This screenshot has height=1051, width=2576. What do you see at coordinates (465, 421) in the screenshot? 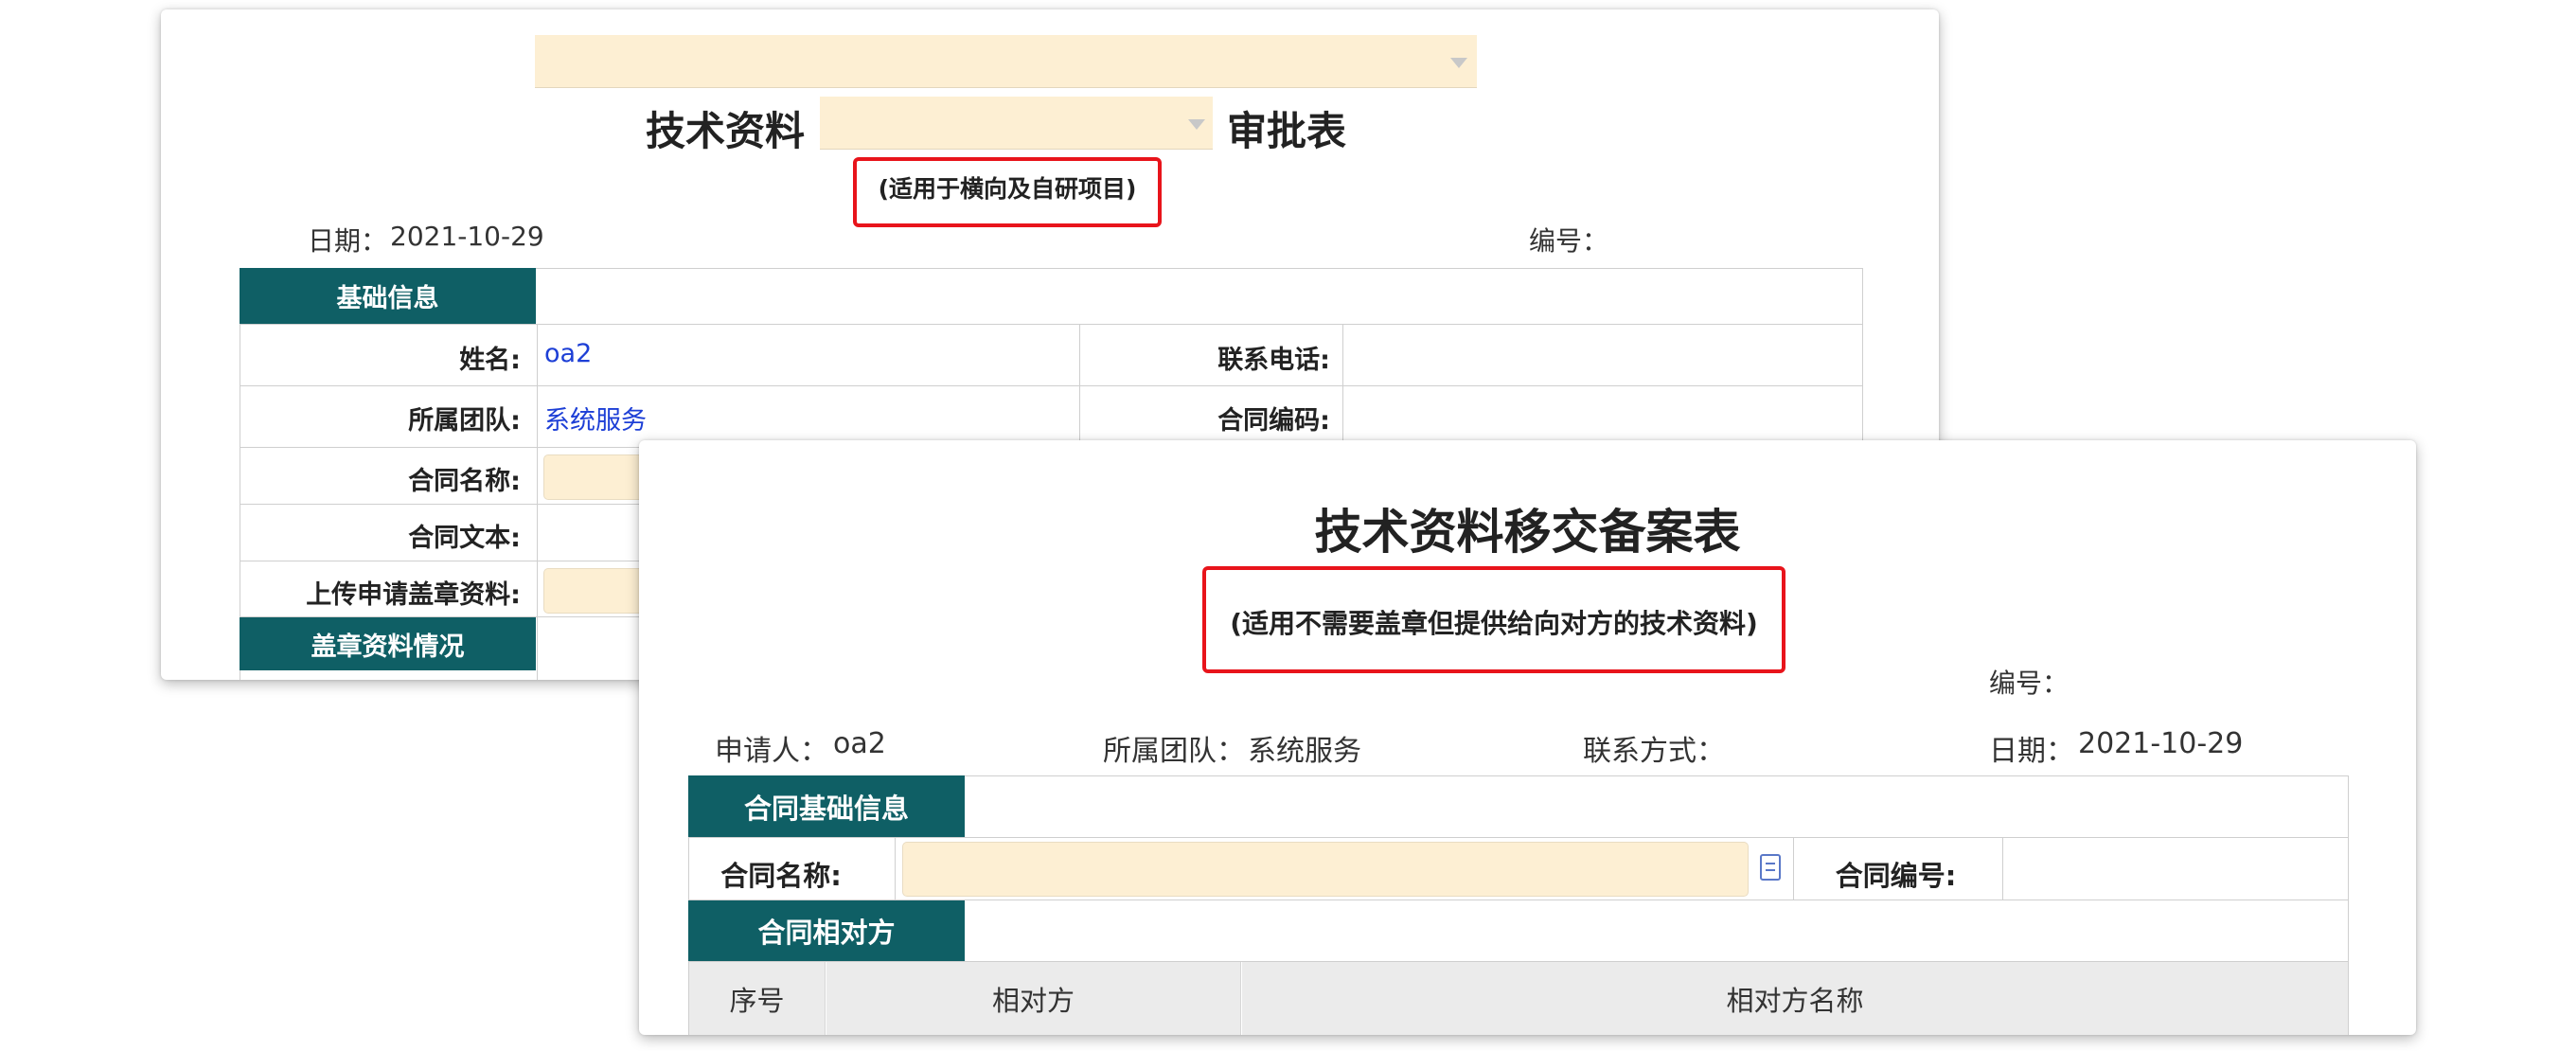
I see `team-label: 所属团队:` at bounding box center [465, 421].